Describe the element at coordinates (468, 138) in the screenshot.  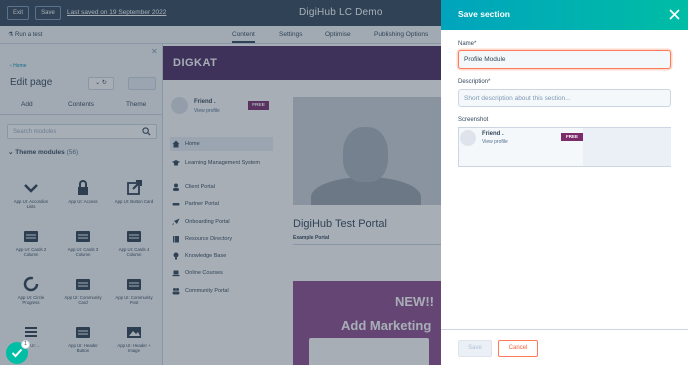
I see `avatar` at that location.